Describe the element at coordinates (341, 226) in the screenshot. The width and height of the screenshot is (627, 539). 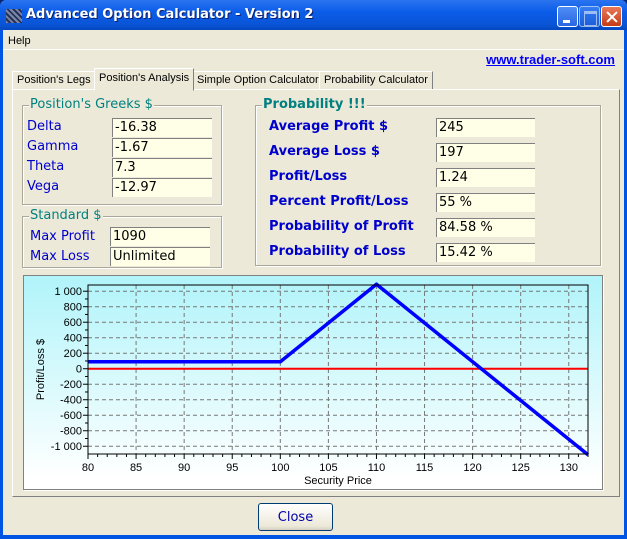
I see `probability-of-profit-label: Probability of Profit` at that location.